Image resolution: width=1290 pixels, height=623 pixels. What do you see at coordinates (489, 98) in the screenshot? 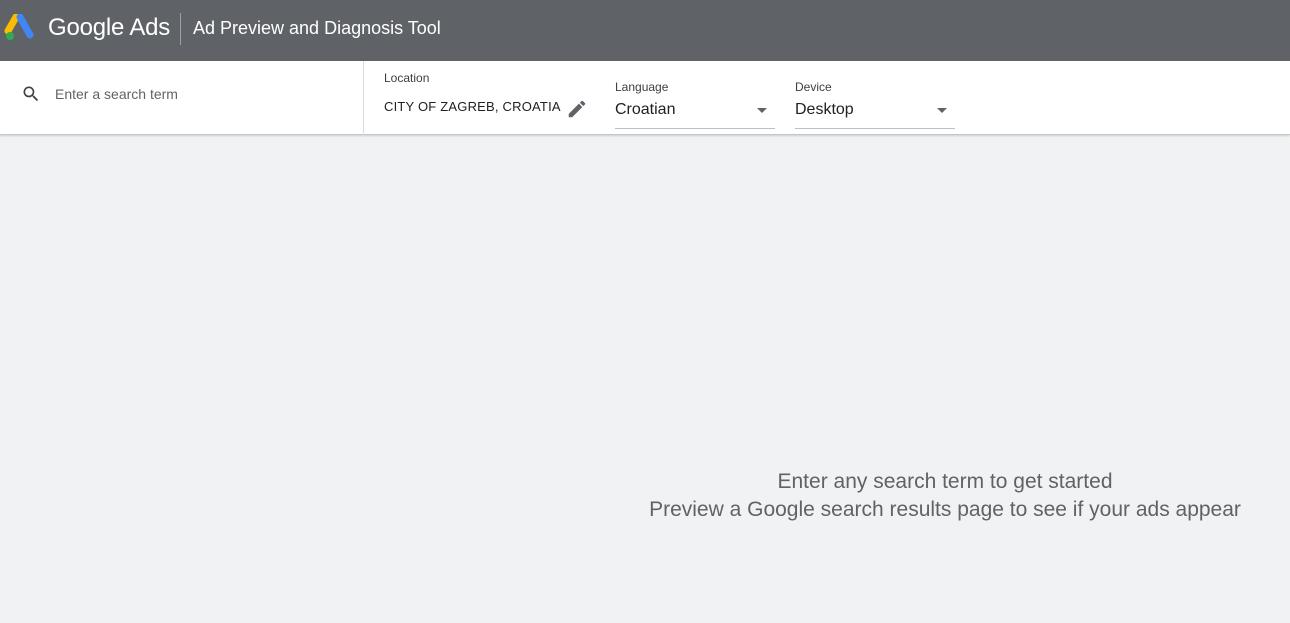
I see `location-field: Location CITY OF ZAGREB, CROATIA` at bounding box center [489, 98].